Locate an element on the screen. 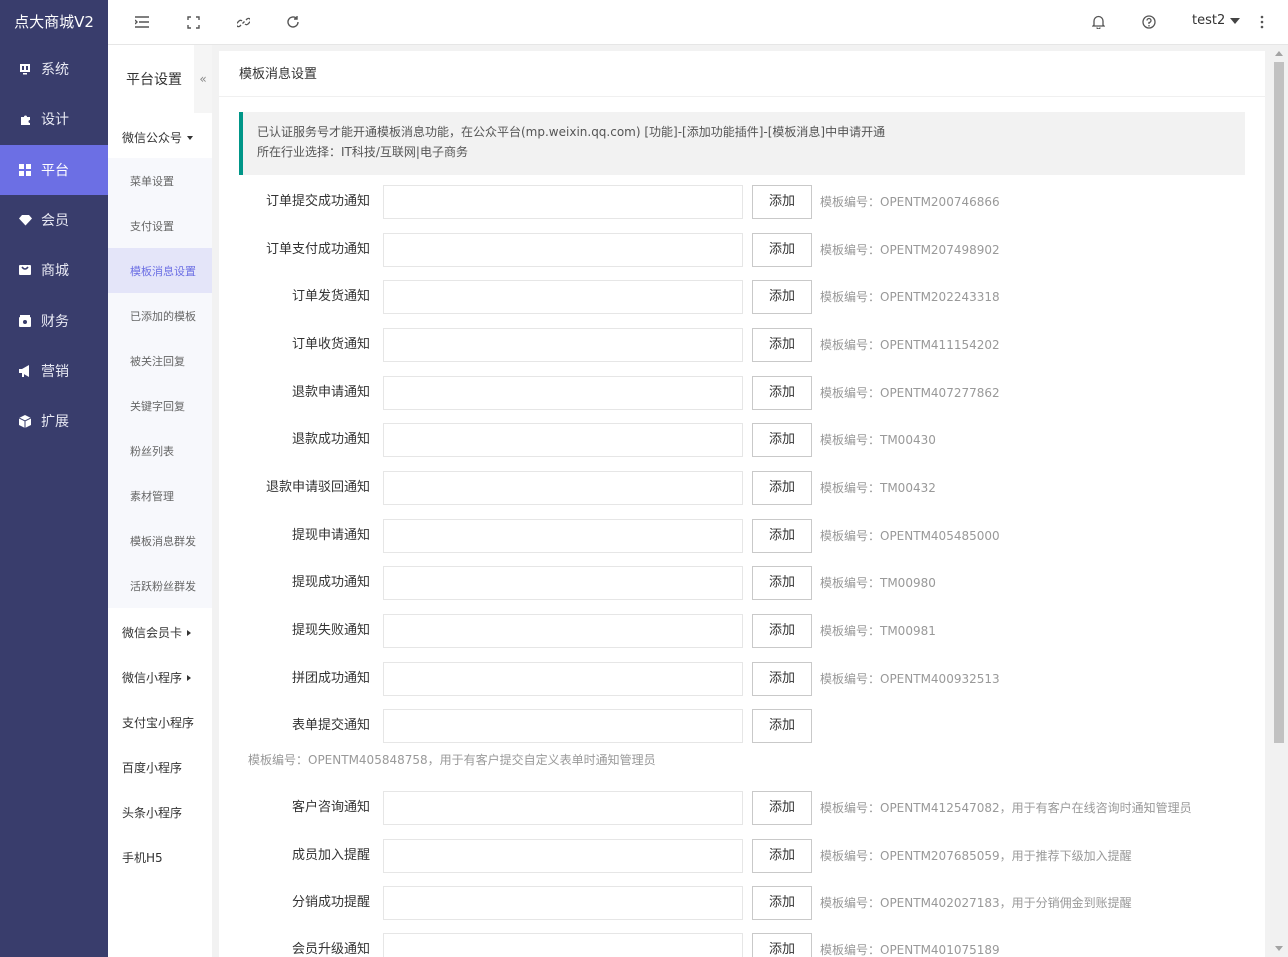  subnav-item-template-broadcast: 模板消息群发 is located at coordinates (160, 540).